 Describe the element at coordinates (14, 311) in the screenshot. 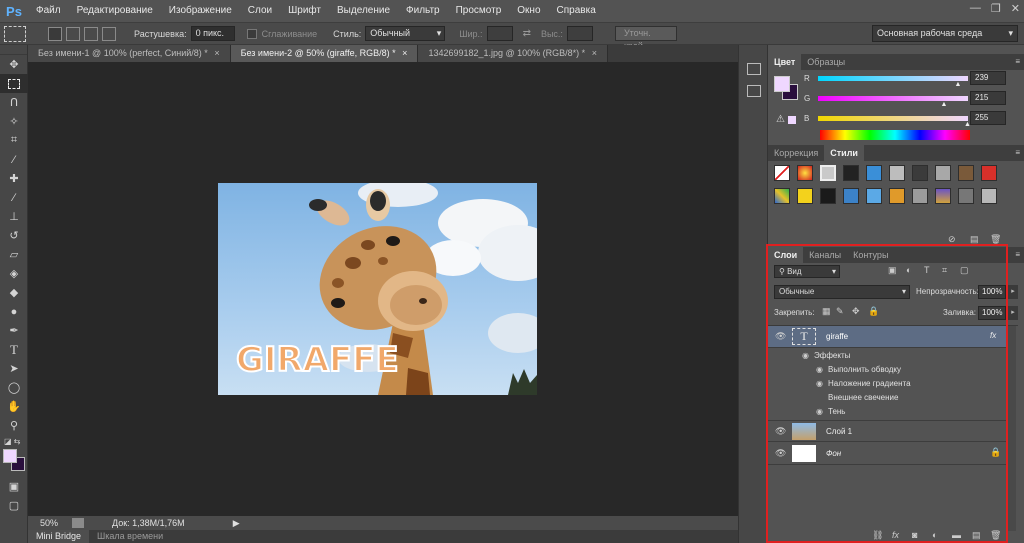

I see `dodge-tool-icon: ●` at that location.